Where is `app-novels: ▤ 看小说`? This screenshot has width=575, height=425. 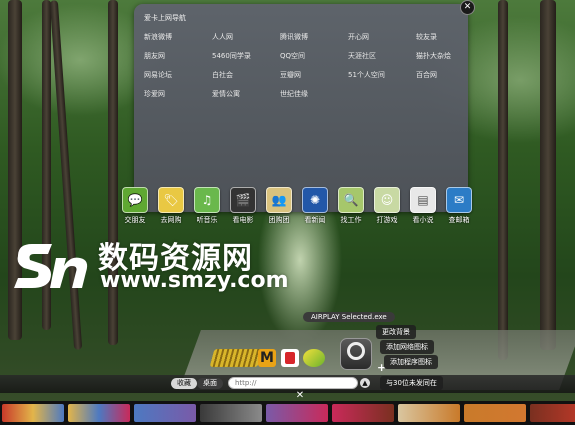
app-novels: ▤ 看小说 is located at coordinates (423, 206).